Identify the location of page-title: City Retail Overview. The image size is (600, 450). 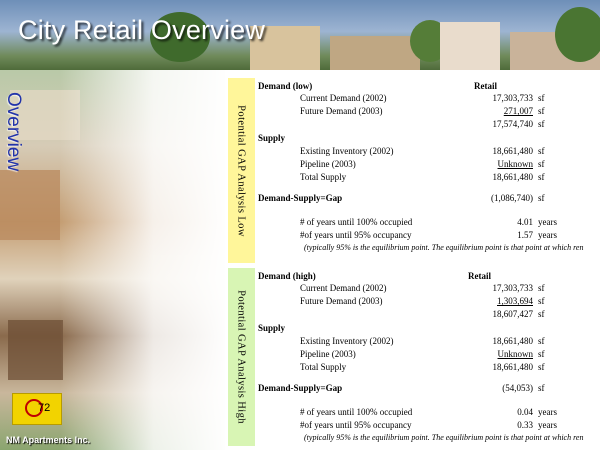
(142, 30).